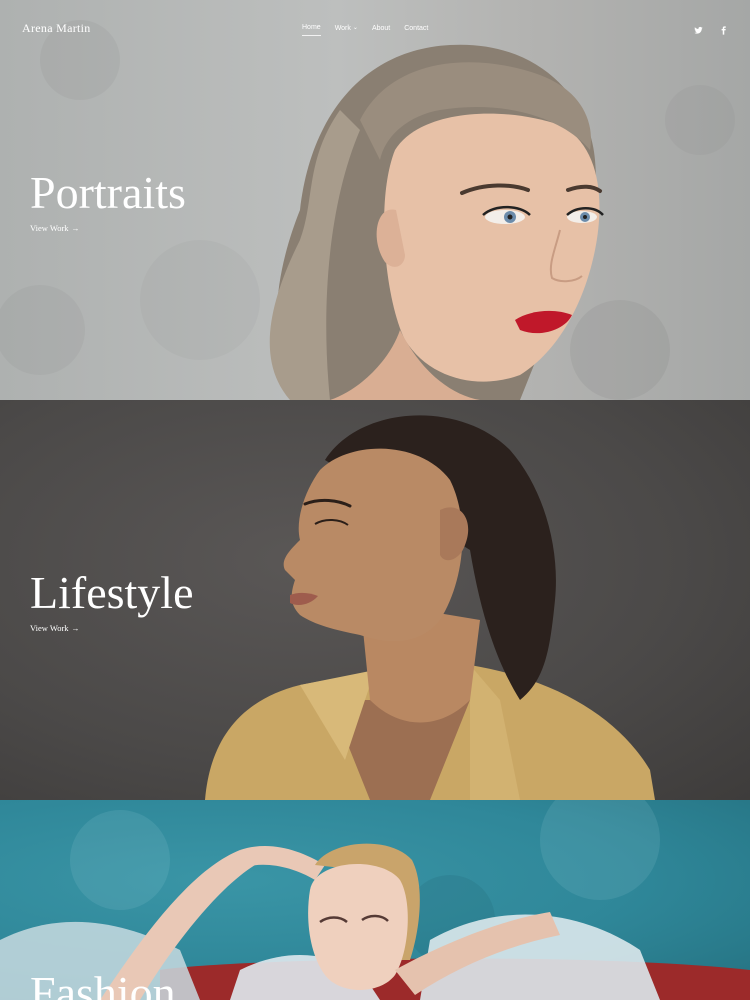 The image size is (750, 1000). I want to click on nav-work: Work ⌄, so click(346, 30).